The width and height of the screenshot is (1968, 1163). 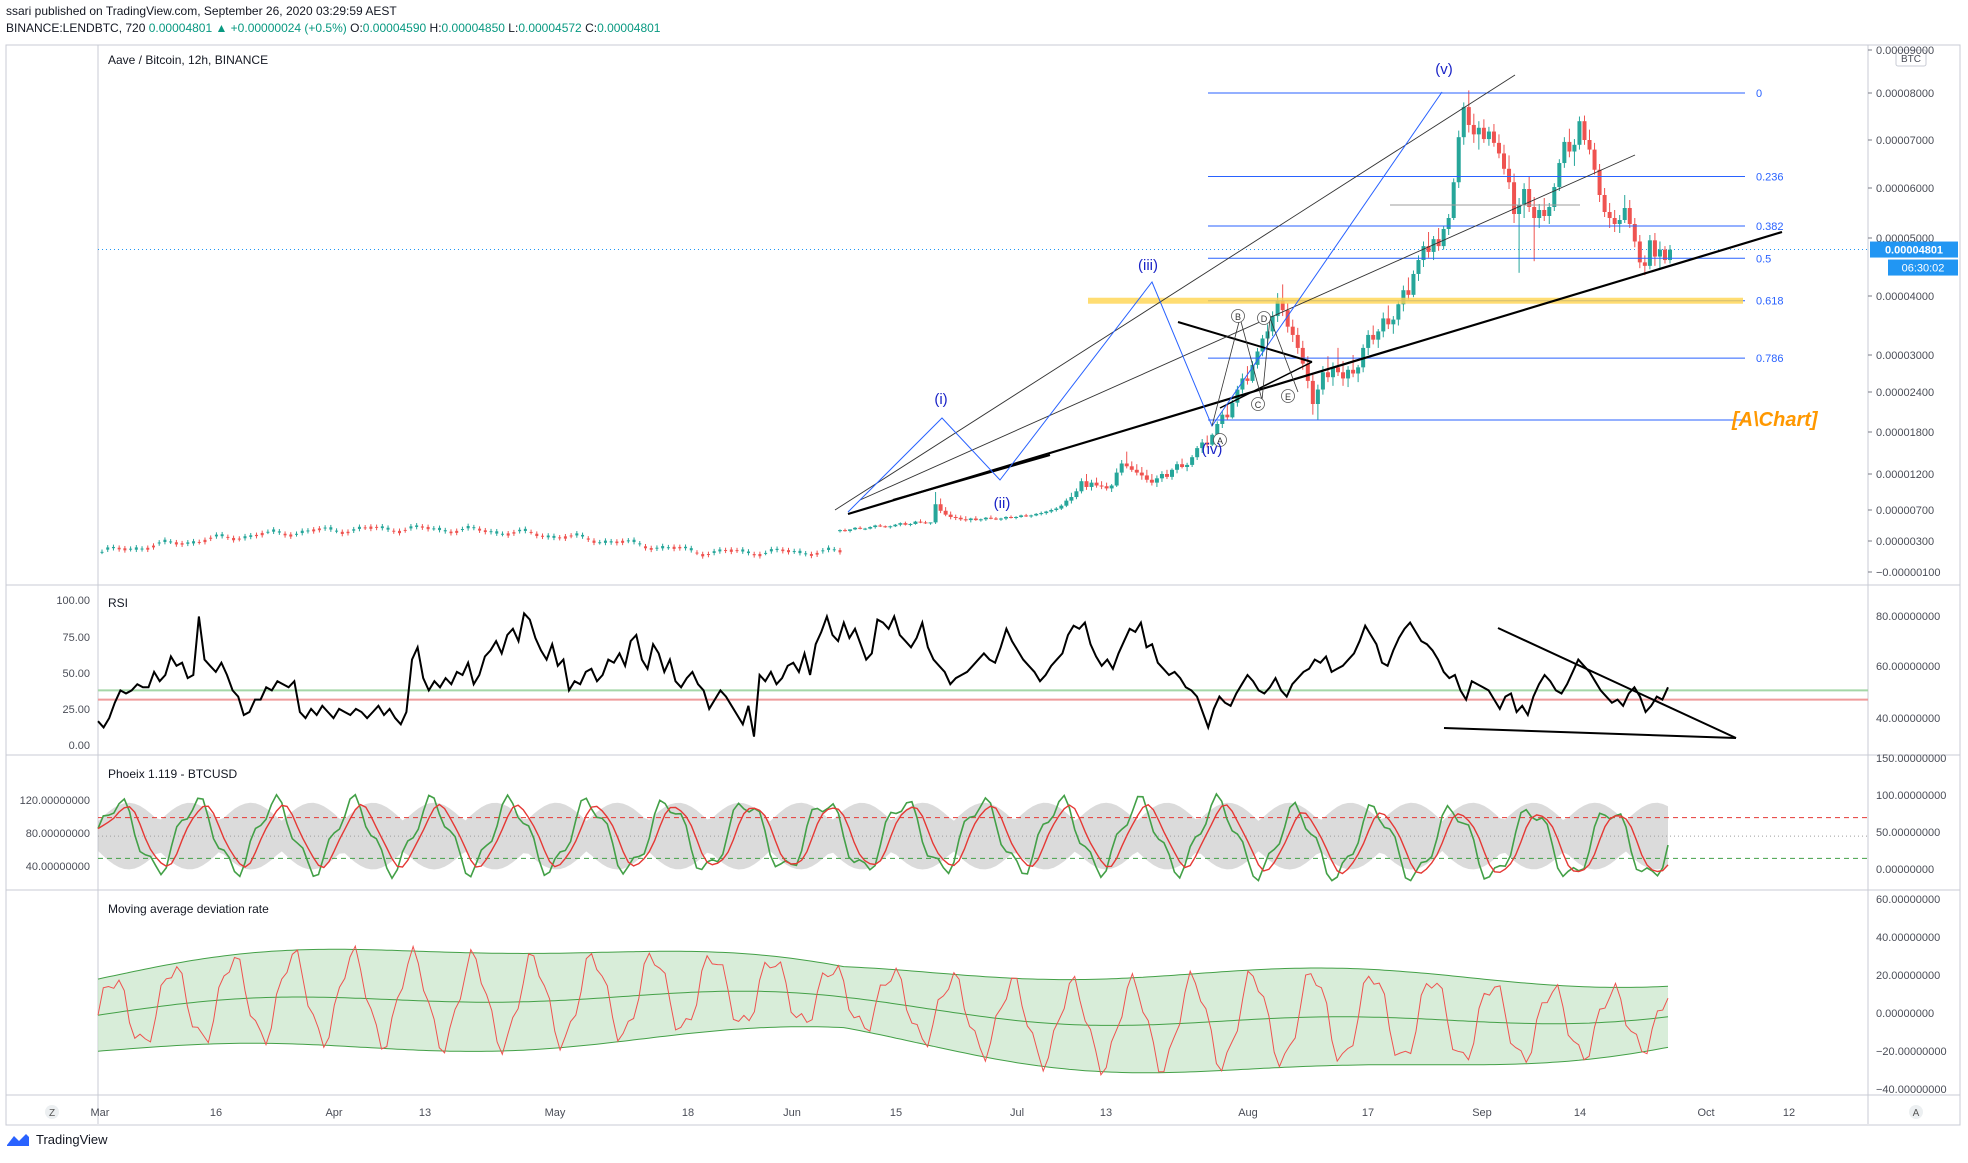 What do you see at coordinates (940, 399) in the screenshot?
I see `wave-label: (i)` at bounding box center [940, 399].